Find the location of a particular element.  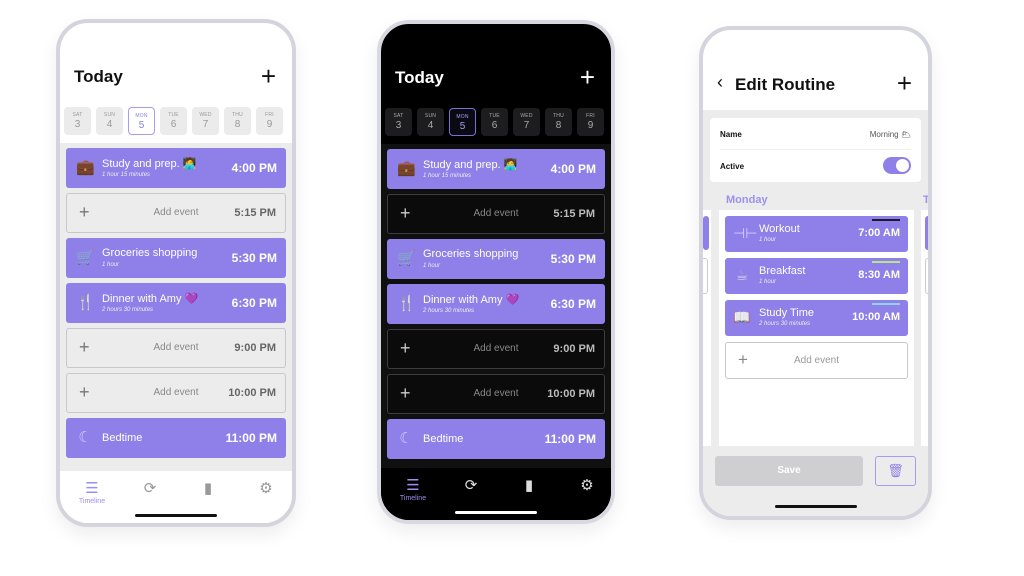

home-indicator is located at coordinates (815, 506).